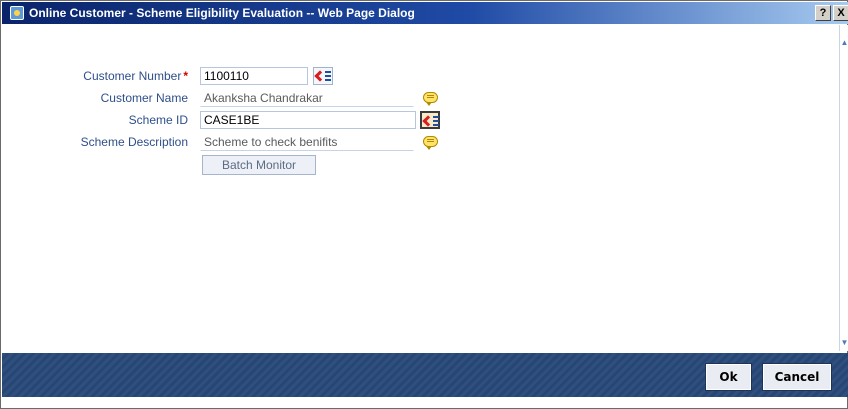 This screenshot has width=848, height=409. I want to click on scheme-description-field: Scheme to check benifits, so click(307, 142).